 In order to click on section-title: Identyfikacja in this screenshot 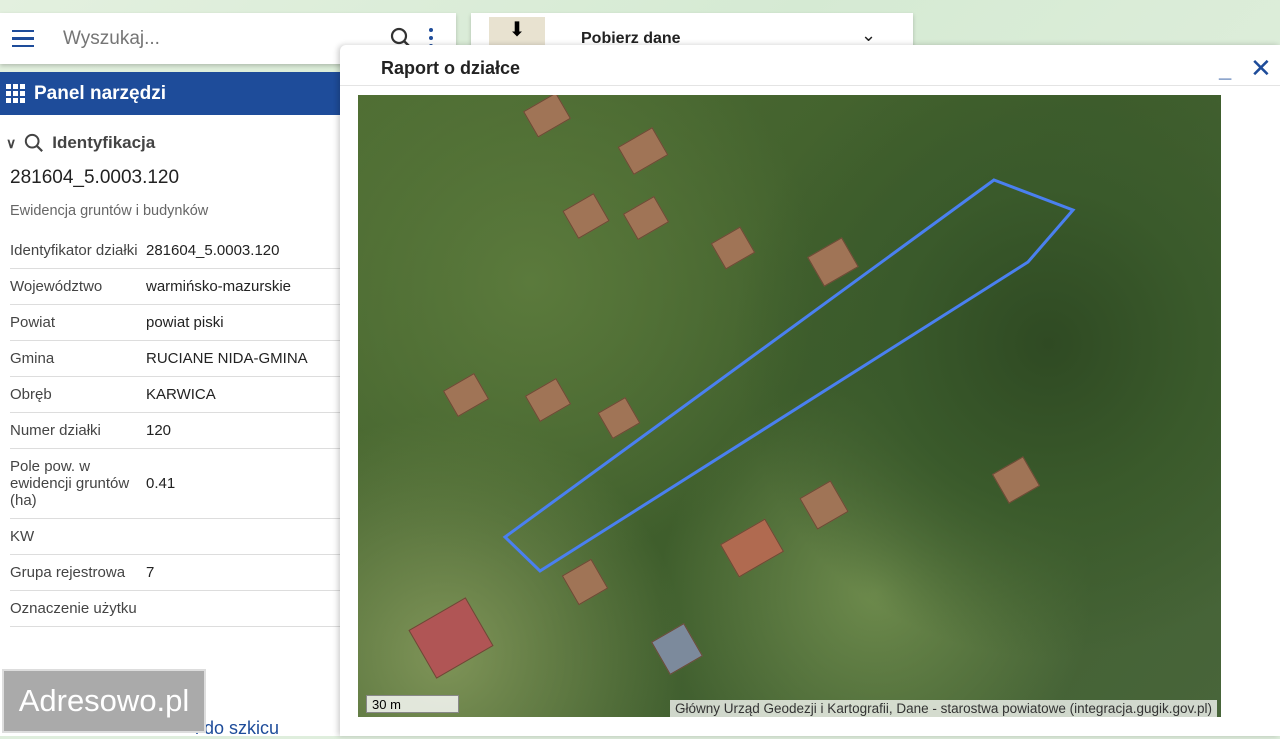, I will do `click(104, 142)`.